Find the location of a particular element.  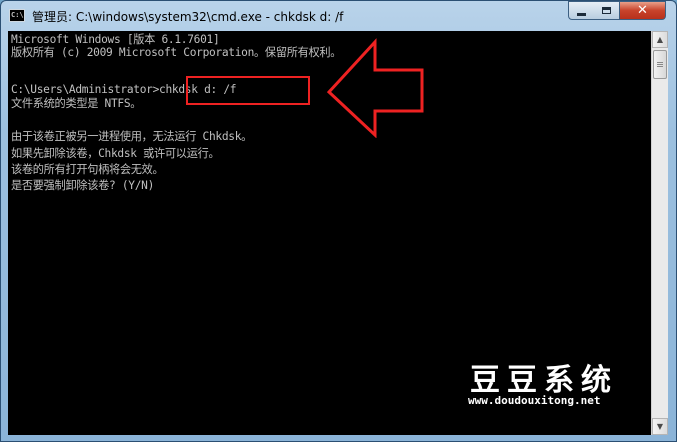

maximize-button is located at coordinates (607, 10).